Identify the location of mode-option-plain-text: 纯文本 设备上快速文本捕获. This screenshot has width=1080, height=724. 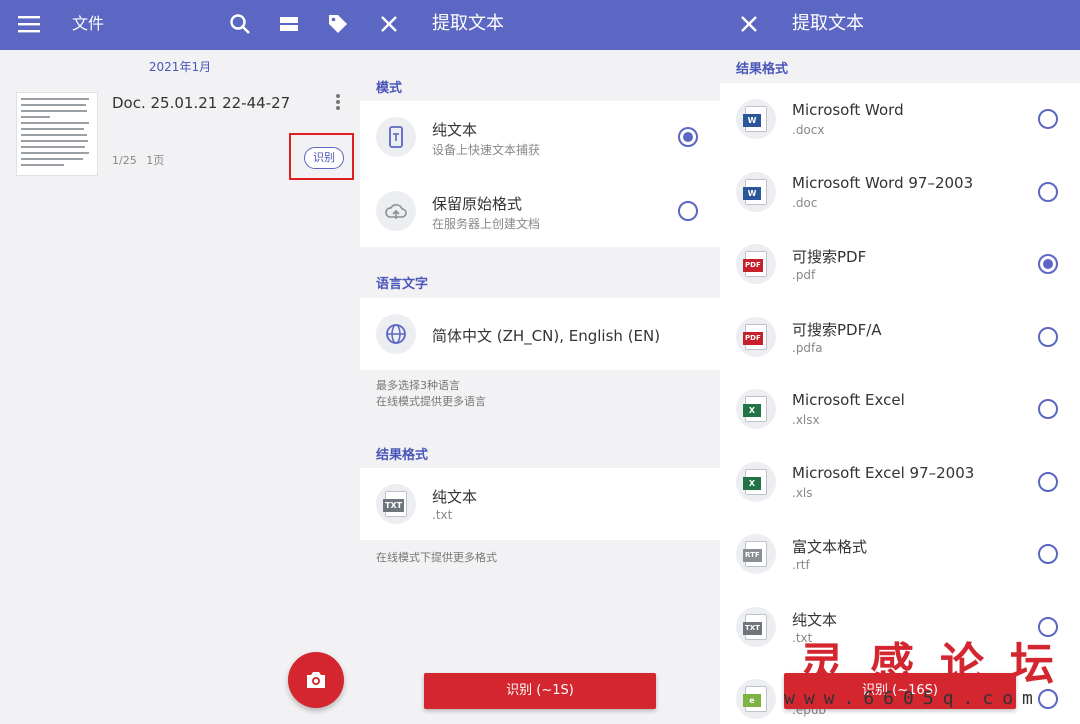
(540, 137).